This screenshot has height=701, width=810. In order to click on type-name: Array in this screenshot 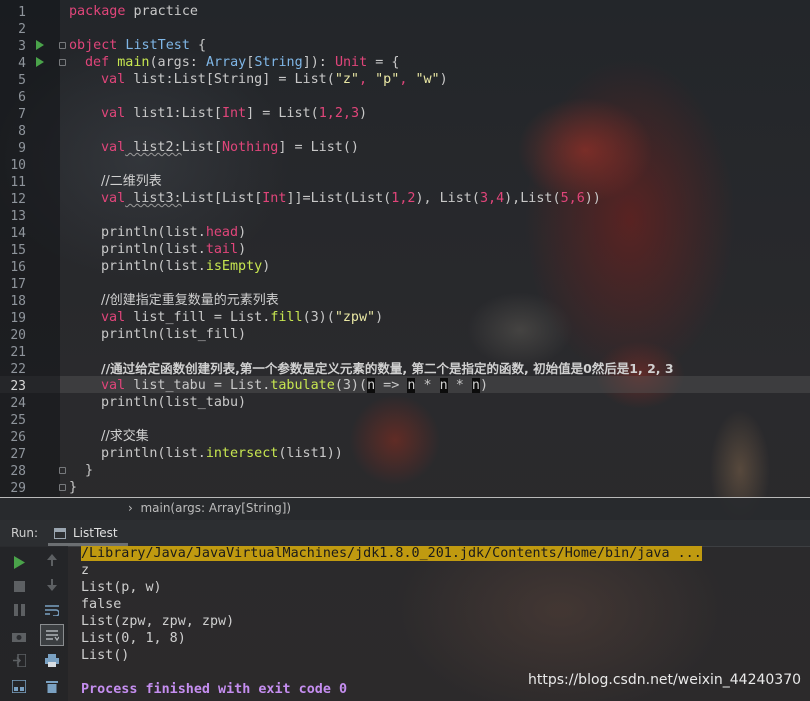, I will do `click(226, 62)`.